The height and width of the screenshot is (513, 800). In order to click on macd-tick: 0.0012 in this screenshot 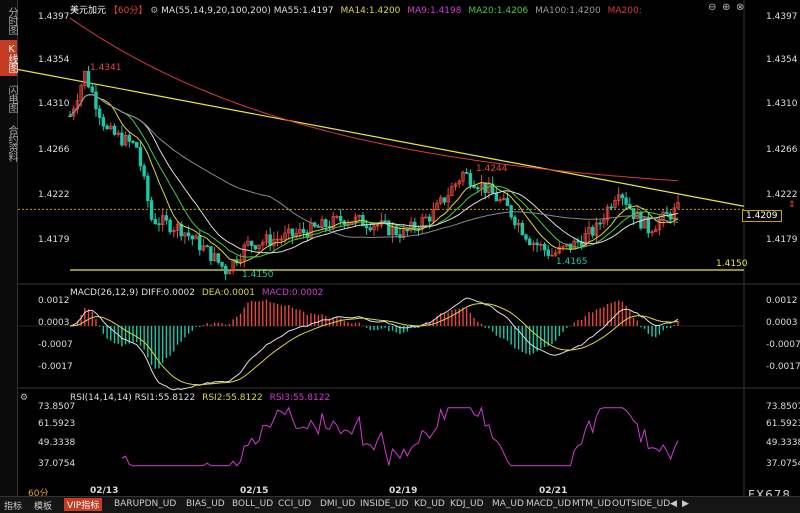, I will do `click(782, 301)`.